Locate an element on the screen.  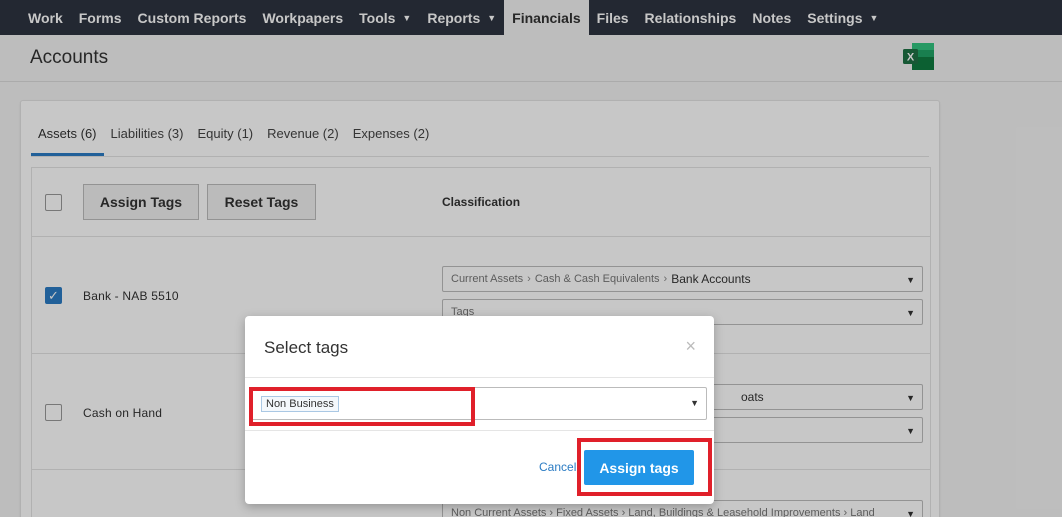
dropdown-arrow-icon: ▼ is located at coordinates (694, 403).